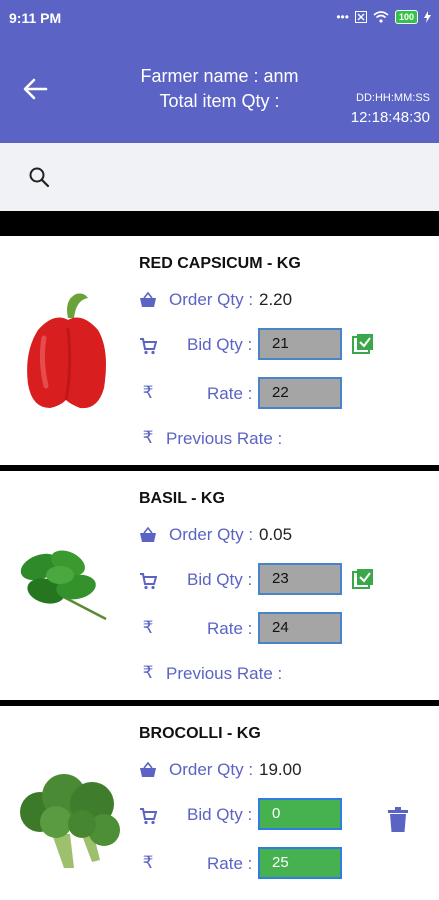 The width and height of the screenshot is (439, 900). I want to click on product-title: BASIL - KG, so click(182, 498).